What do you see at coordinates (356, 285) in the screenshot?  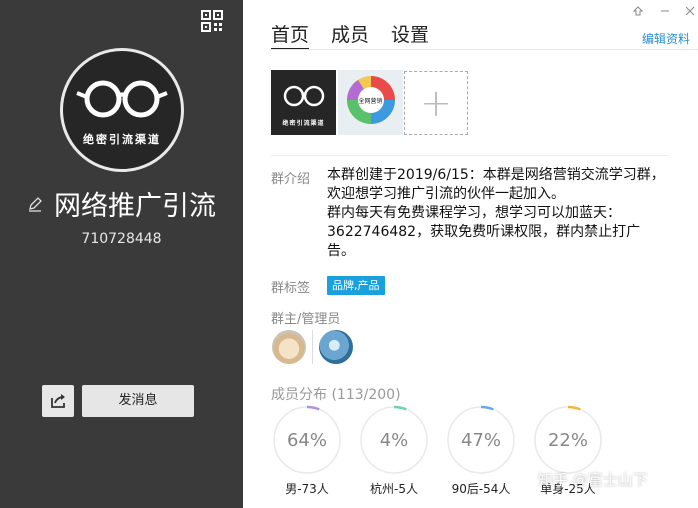 I see `group-tag: 品牌,产品` at bounding box center [356, 285].